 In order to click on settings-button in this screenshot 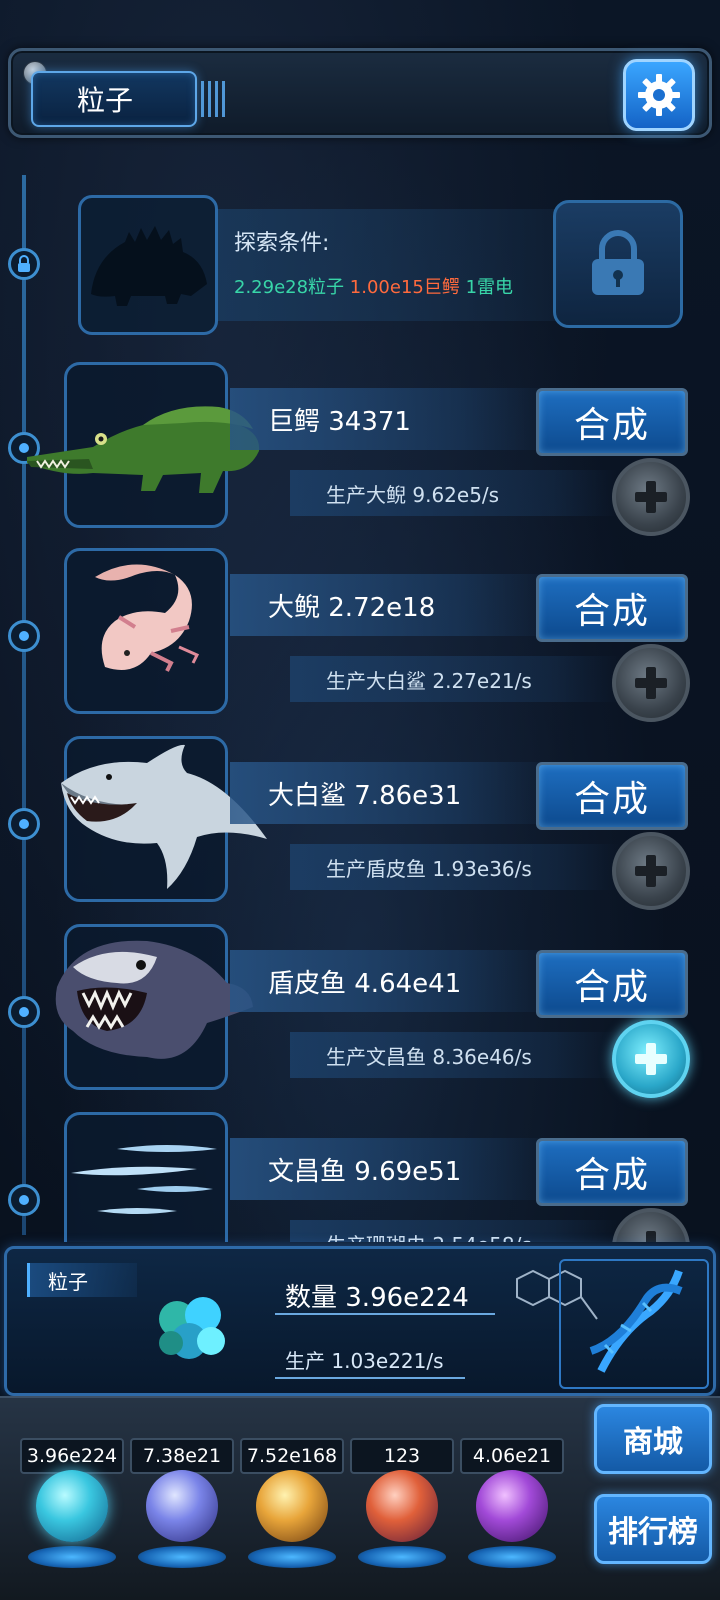, I will do `click(659, 95)`.